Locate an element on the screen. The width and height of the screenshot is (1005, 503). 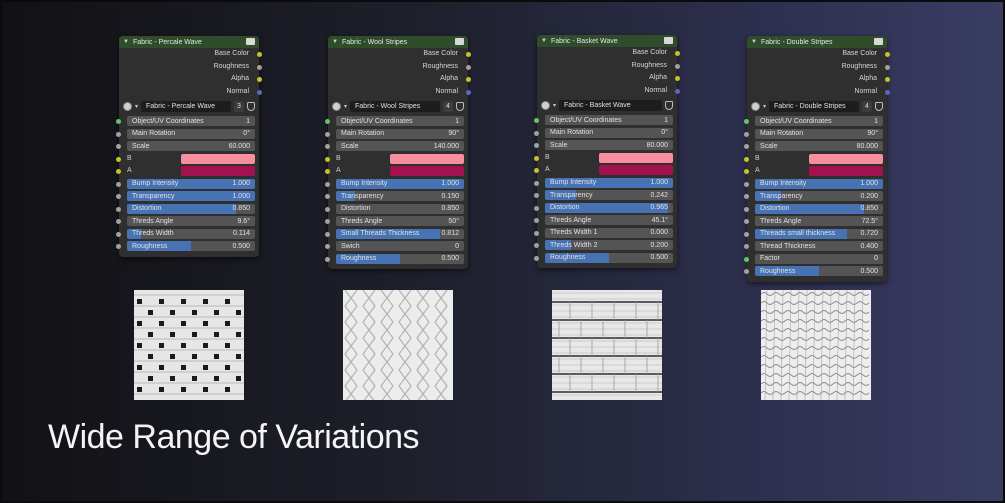
node-group-selector: ▾ Fabric - Percale Wave 3 is located at coordinates (189, 106).